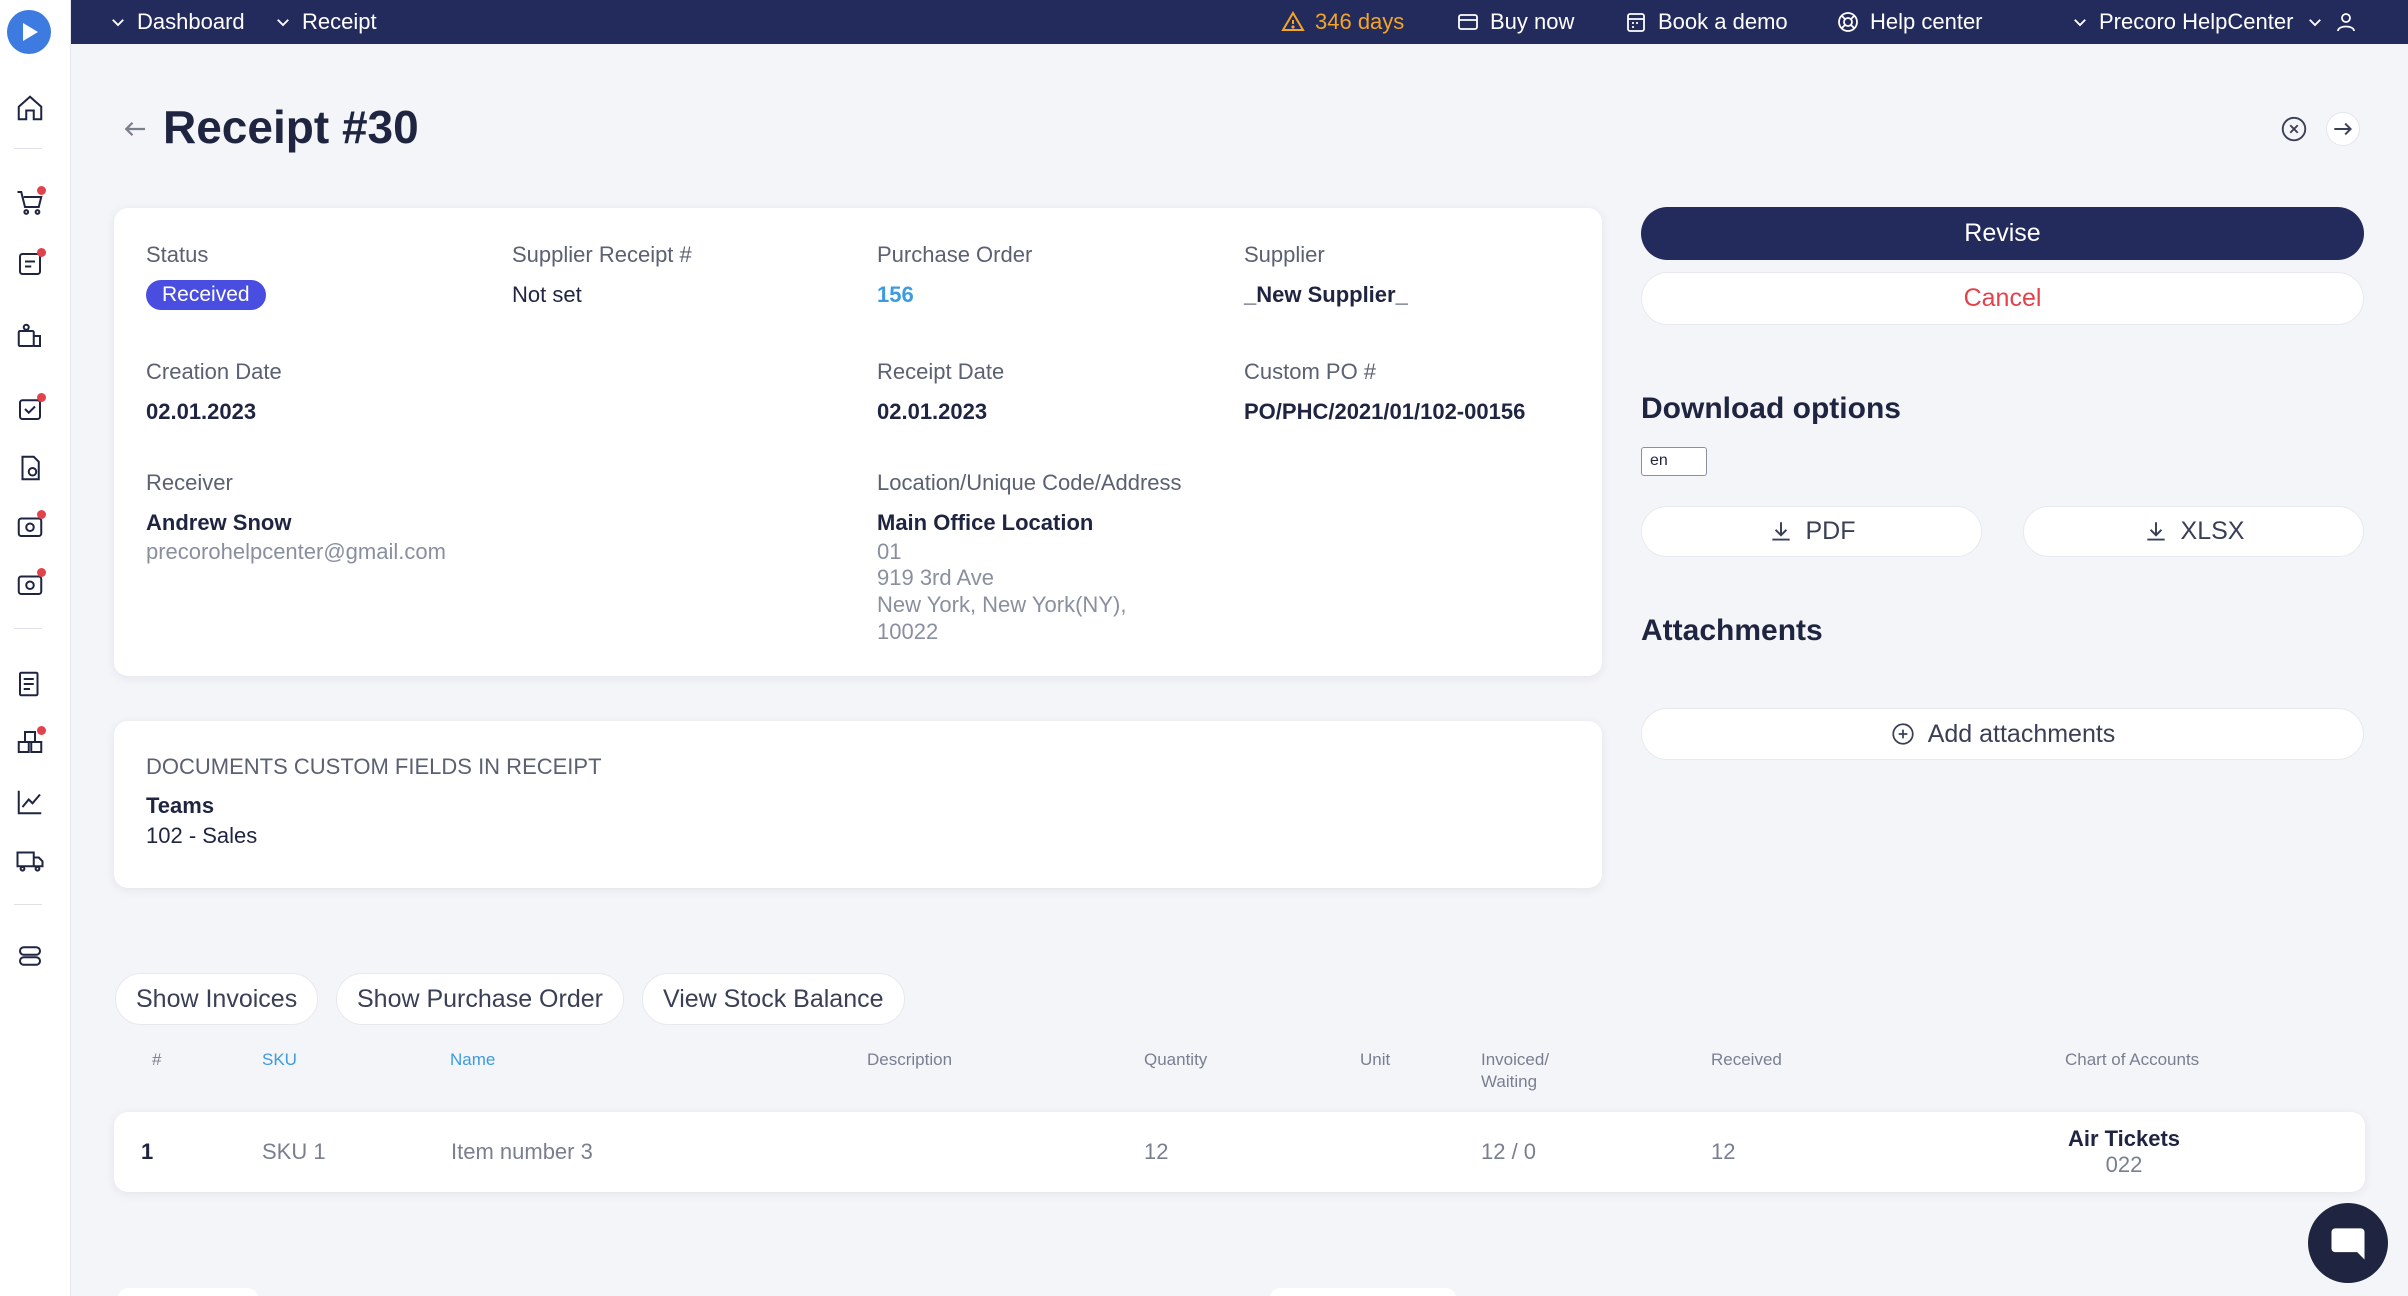  What do you see at coordinates (177, 254) in the screenshot?
I see `status-label: Status` at bounding box center [177, 254].